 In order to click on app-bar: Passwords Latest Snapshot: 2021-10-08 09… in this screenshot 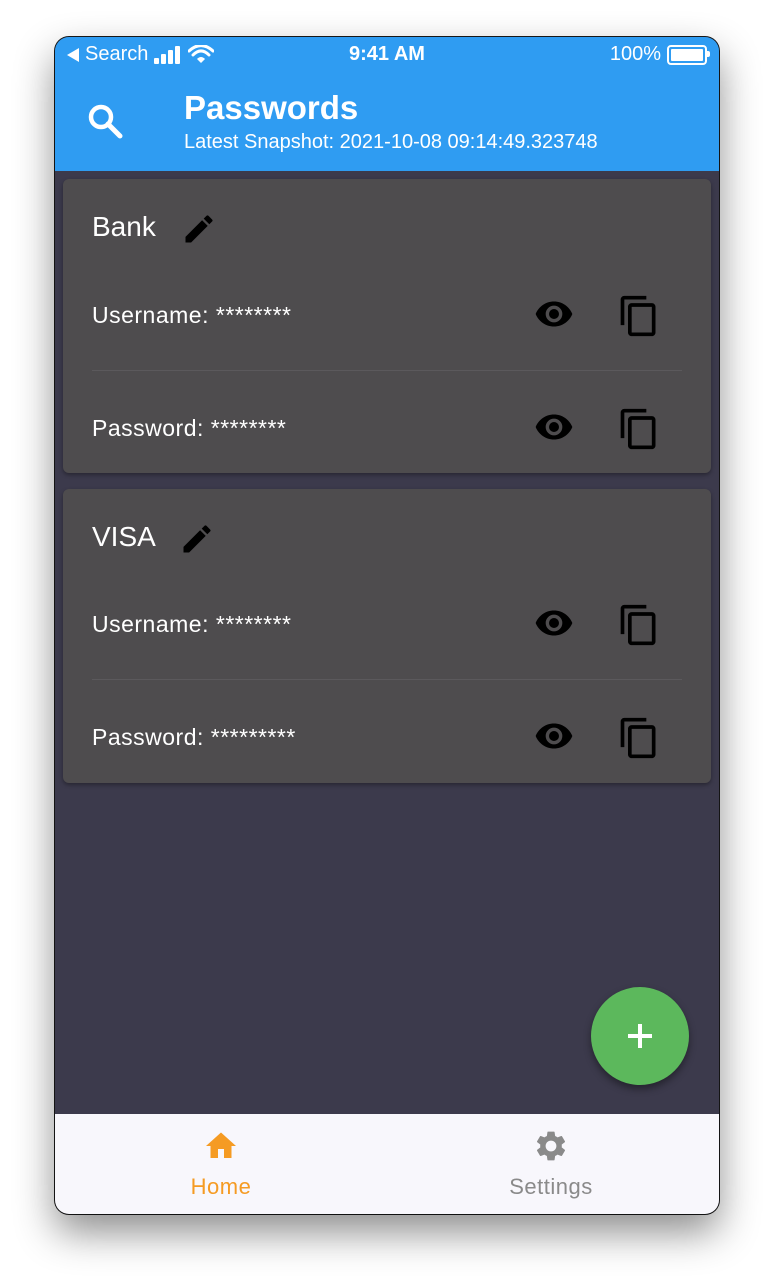, I will do `click(387, 122)`.